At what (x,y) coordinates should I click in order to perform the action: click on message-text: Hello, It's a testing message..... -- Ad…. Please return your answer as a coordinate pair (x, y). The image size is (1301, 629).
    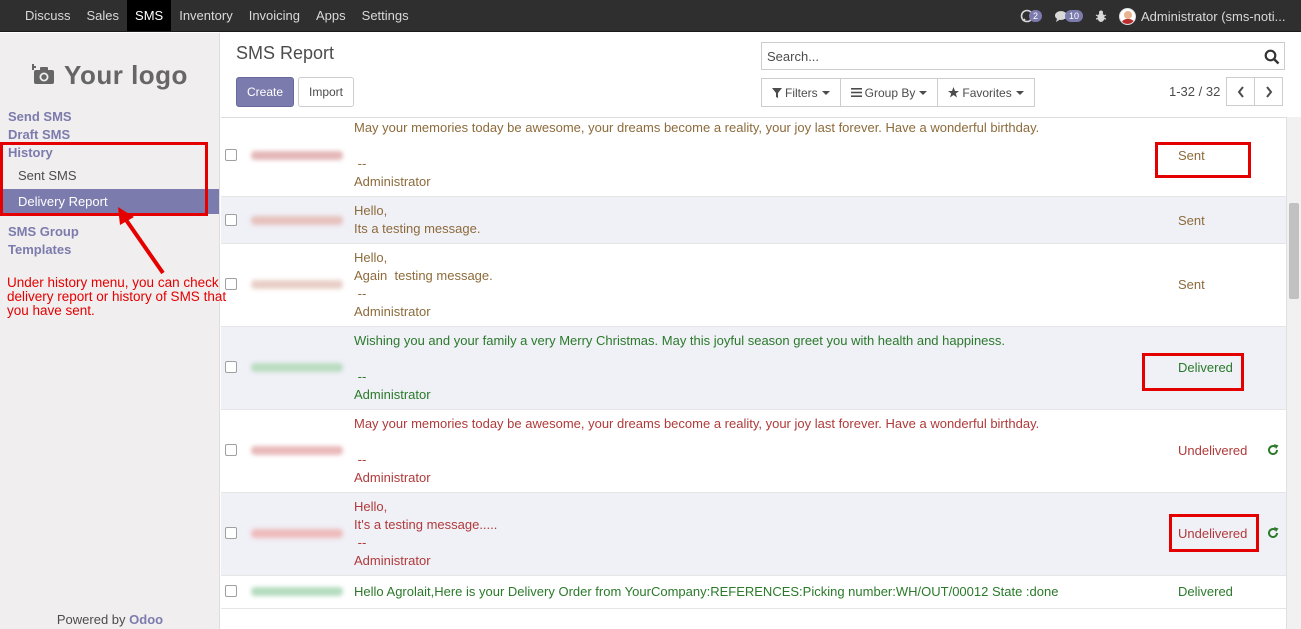
    Looking at the image, I should click on (426, 533).